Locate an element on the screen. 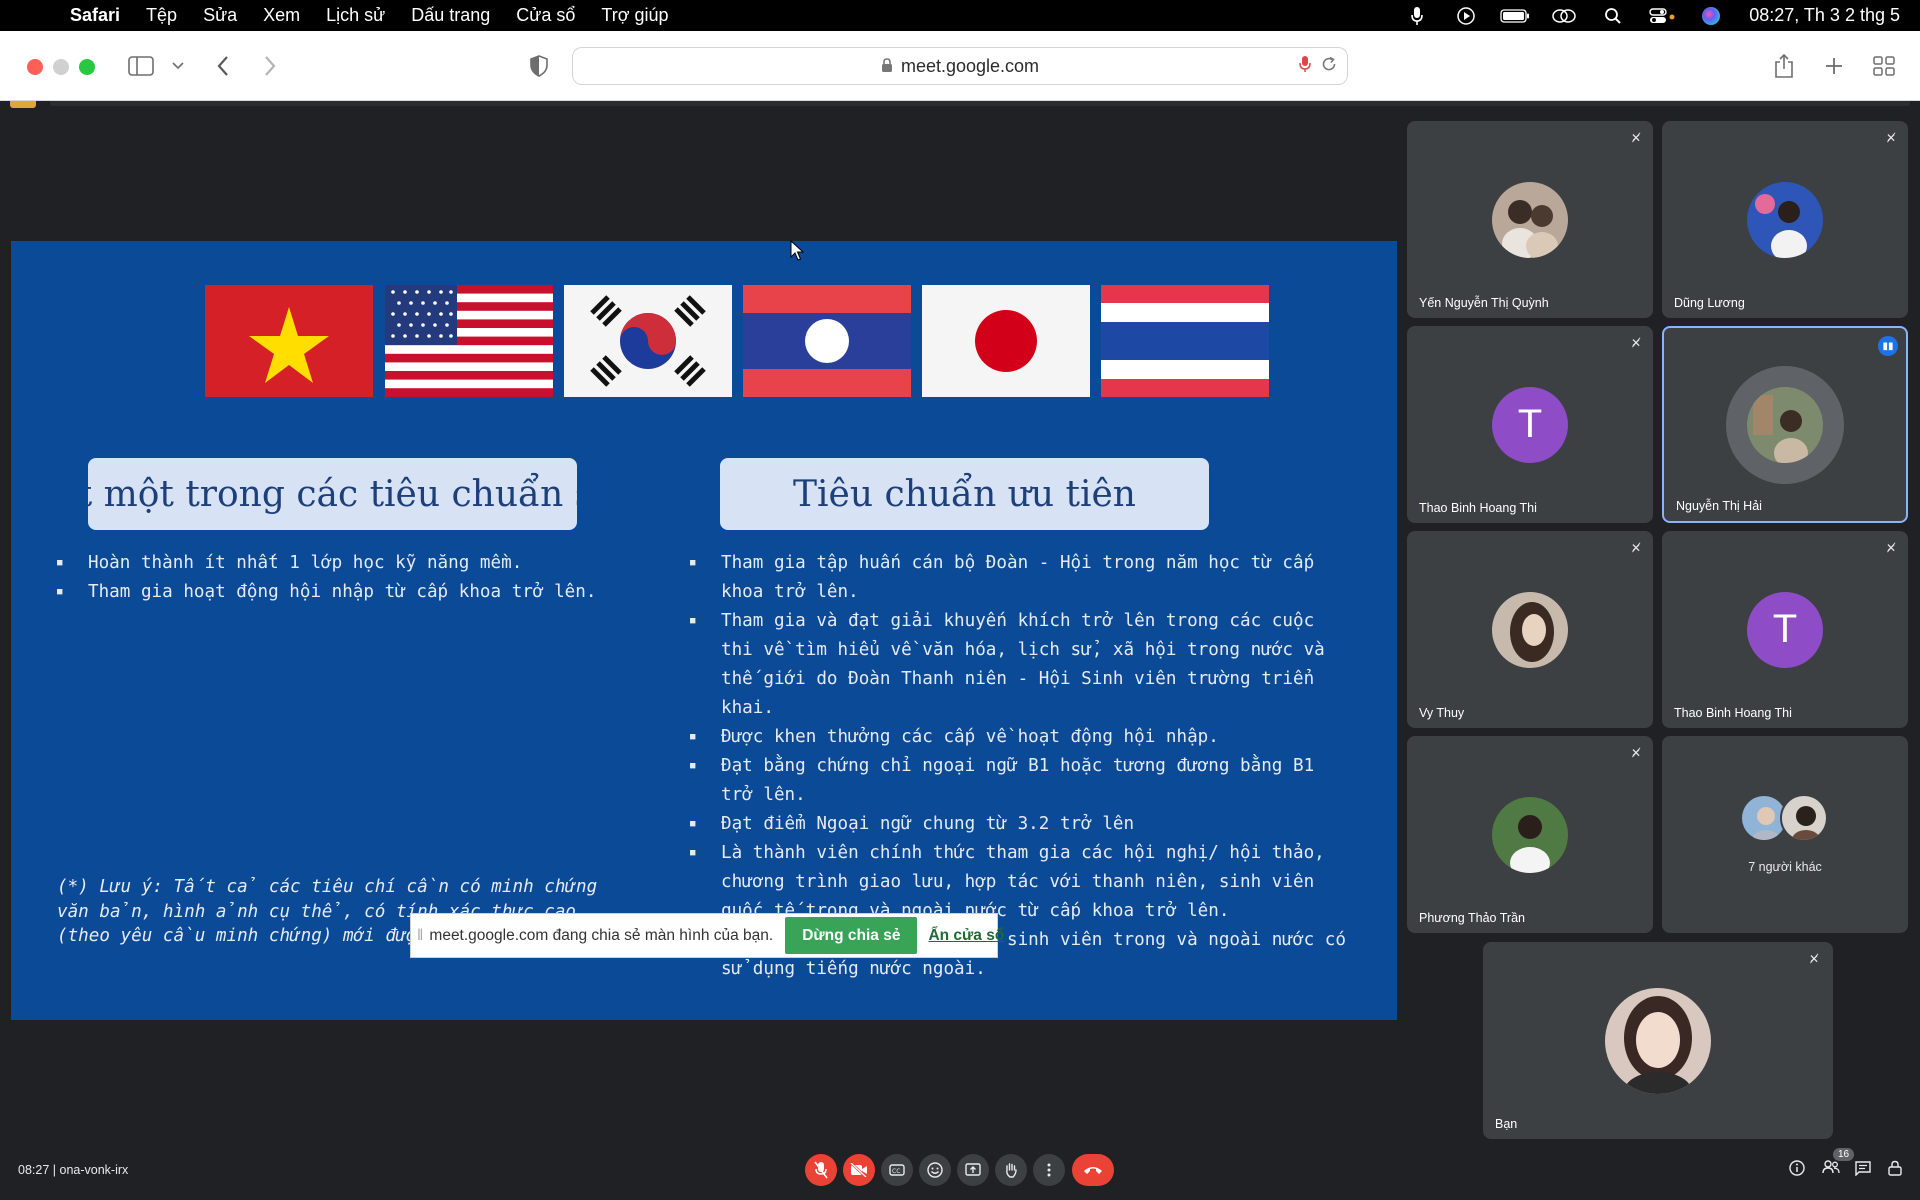  captions-icon: CC is located at coordinates (897, 1170).